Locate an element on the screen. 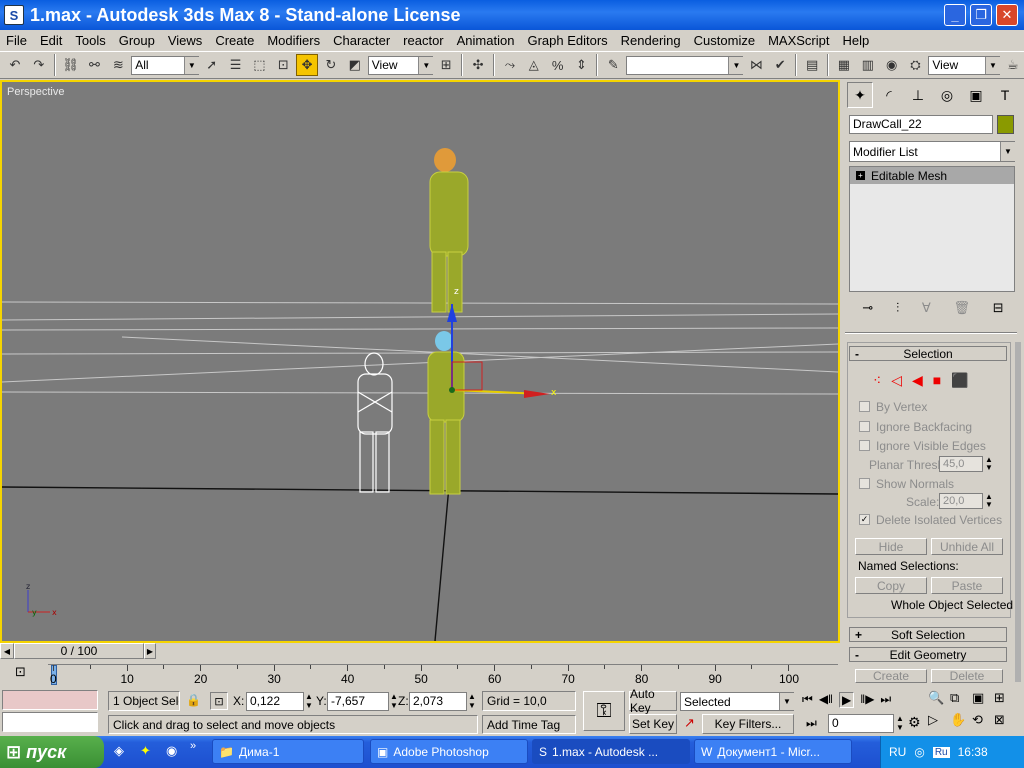  face-icon: ◀ is located at coordinates (917, 380).